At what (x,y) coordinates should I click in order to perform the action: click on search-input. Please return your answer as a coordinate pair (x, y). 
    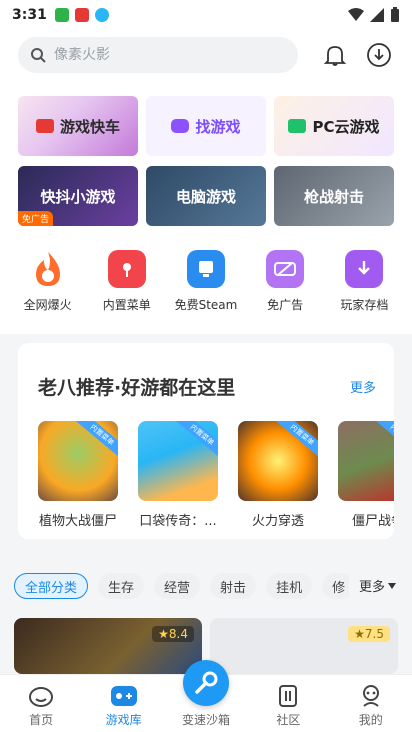
    Looking at the image, I should click on (154, 55).